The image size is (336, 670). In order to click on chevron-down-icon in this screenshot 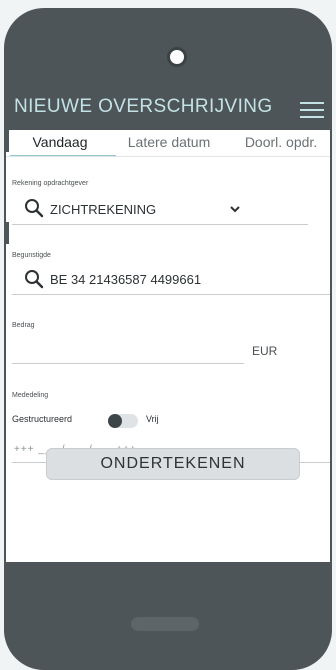, I will do `click(235, 209)`.